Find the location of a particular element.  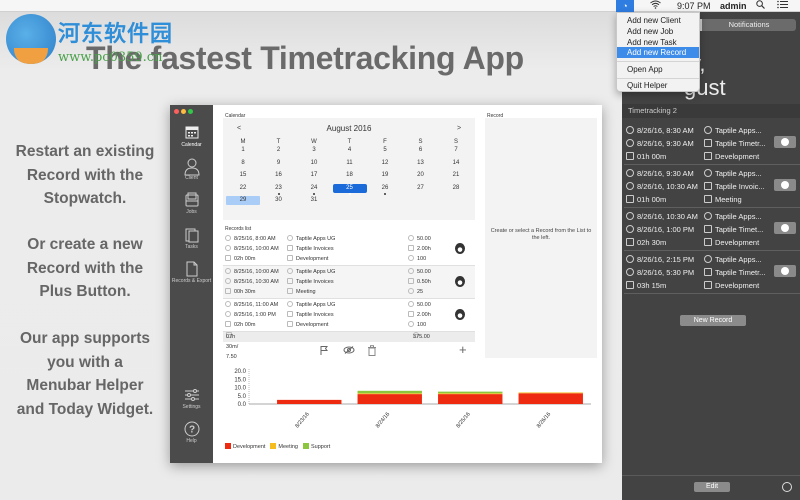

notification-list-icon is located at coordinates (782, 6).